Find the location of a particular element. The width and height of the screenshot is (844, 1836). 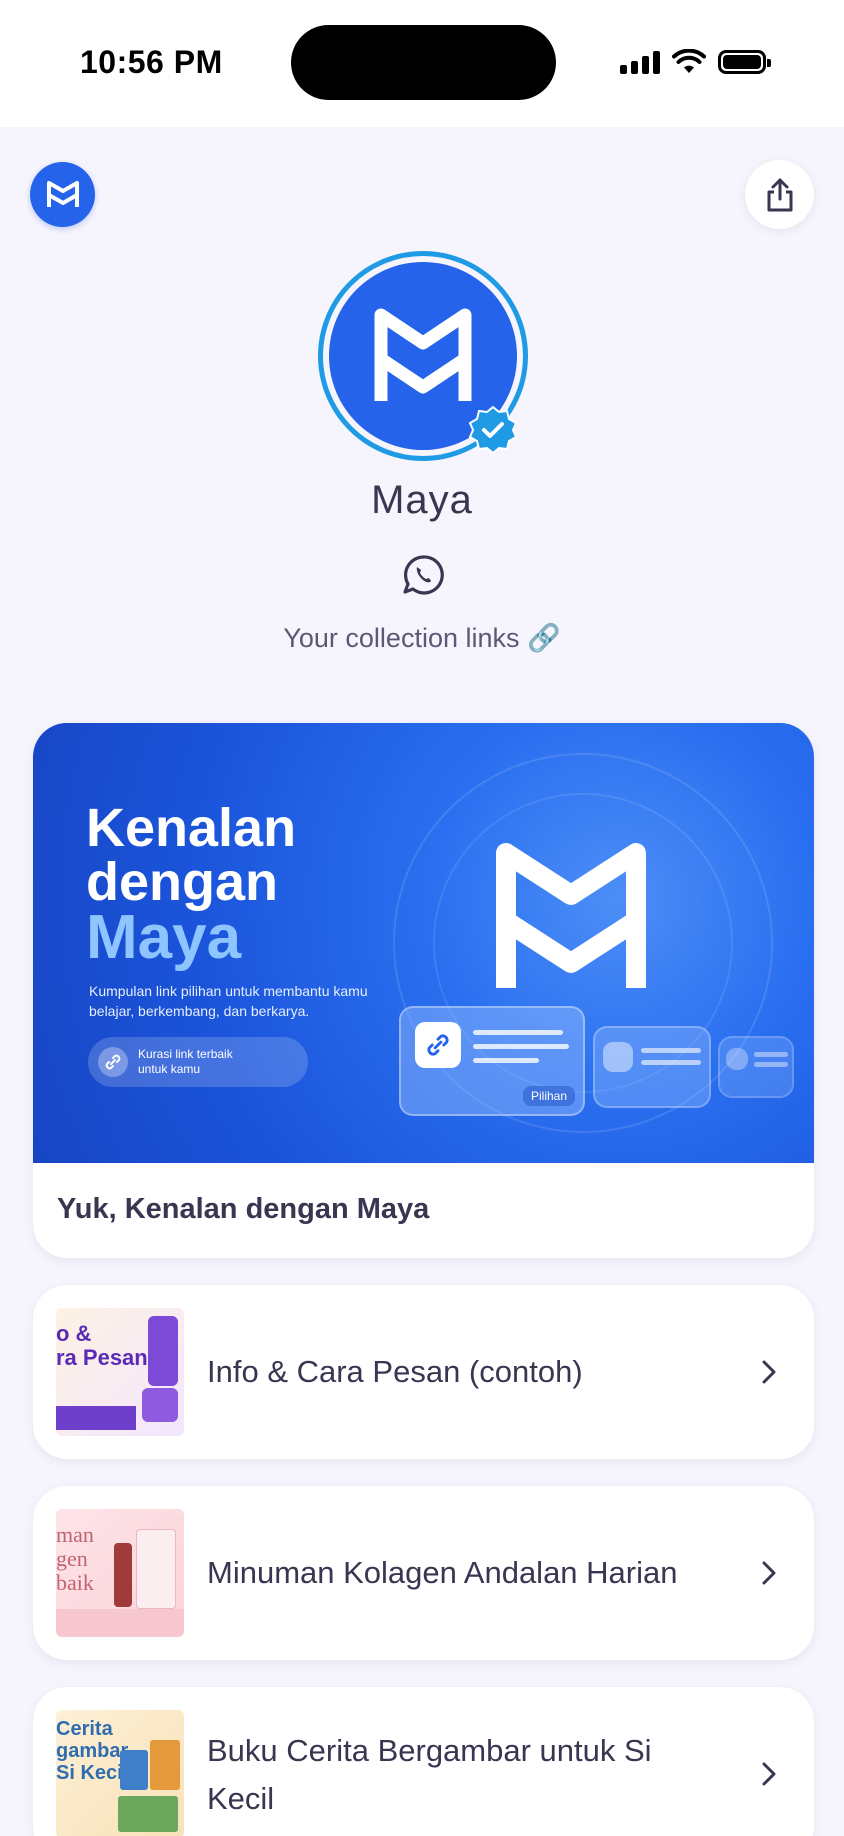

share-button is located at coordinates (779, 194).